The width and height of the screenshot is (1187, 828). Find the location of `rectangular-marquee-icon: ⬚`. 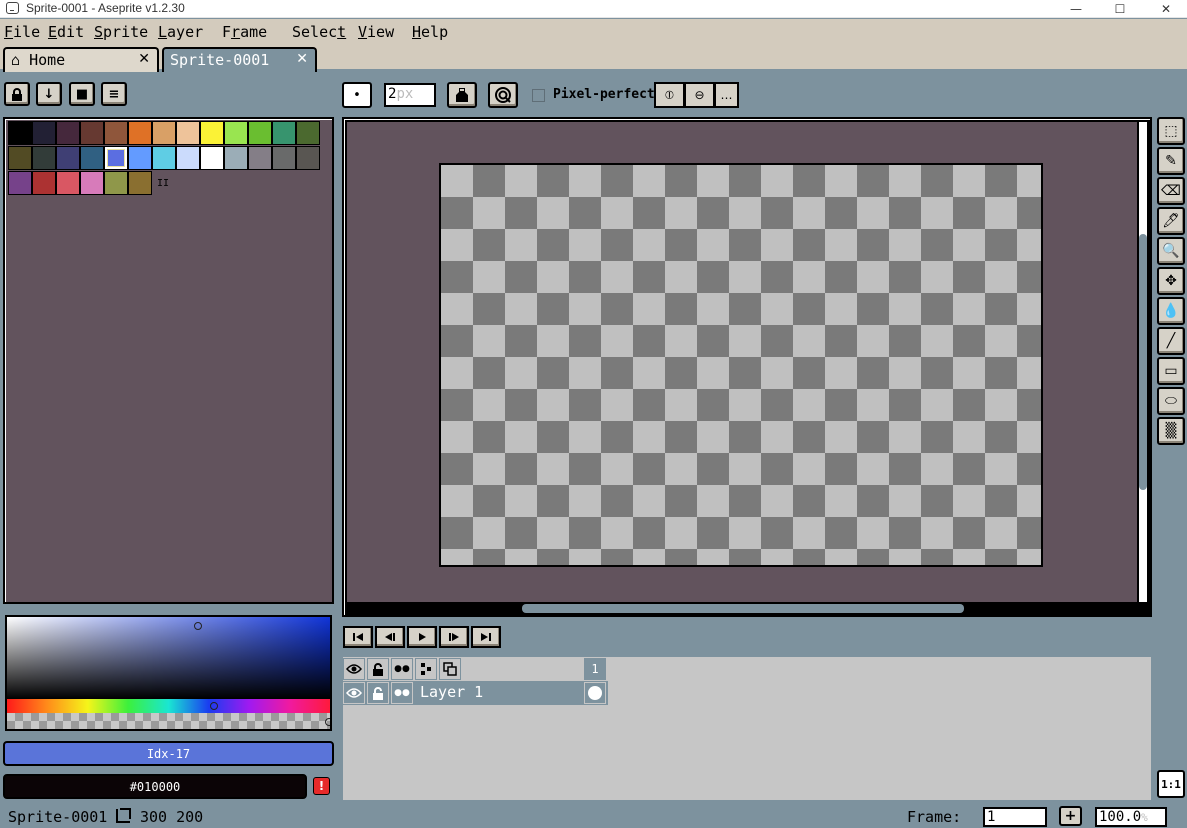

rectangular-marquee-icon: ⬚ is located at coordinates (1171, 131).